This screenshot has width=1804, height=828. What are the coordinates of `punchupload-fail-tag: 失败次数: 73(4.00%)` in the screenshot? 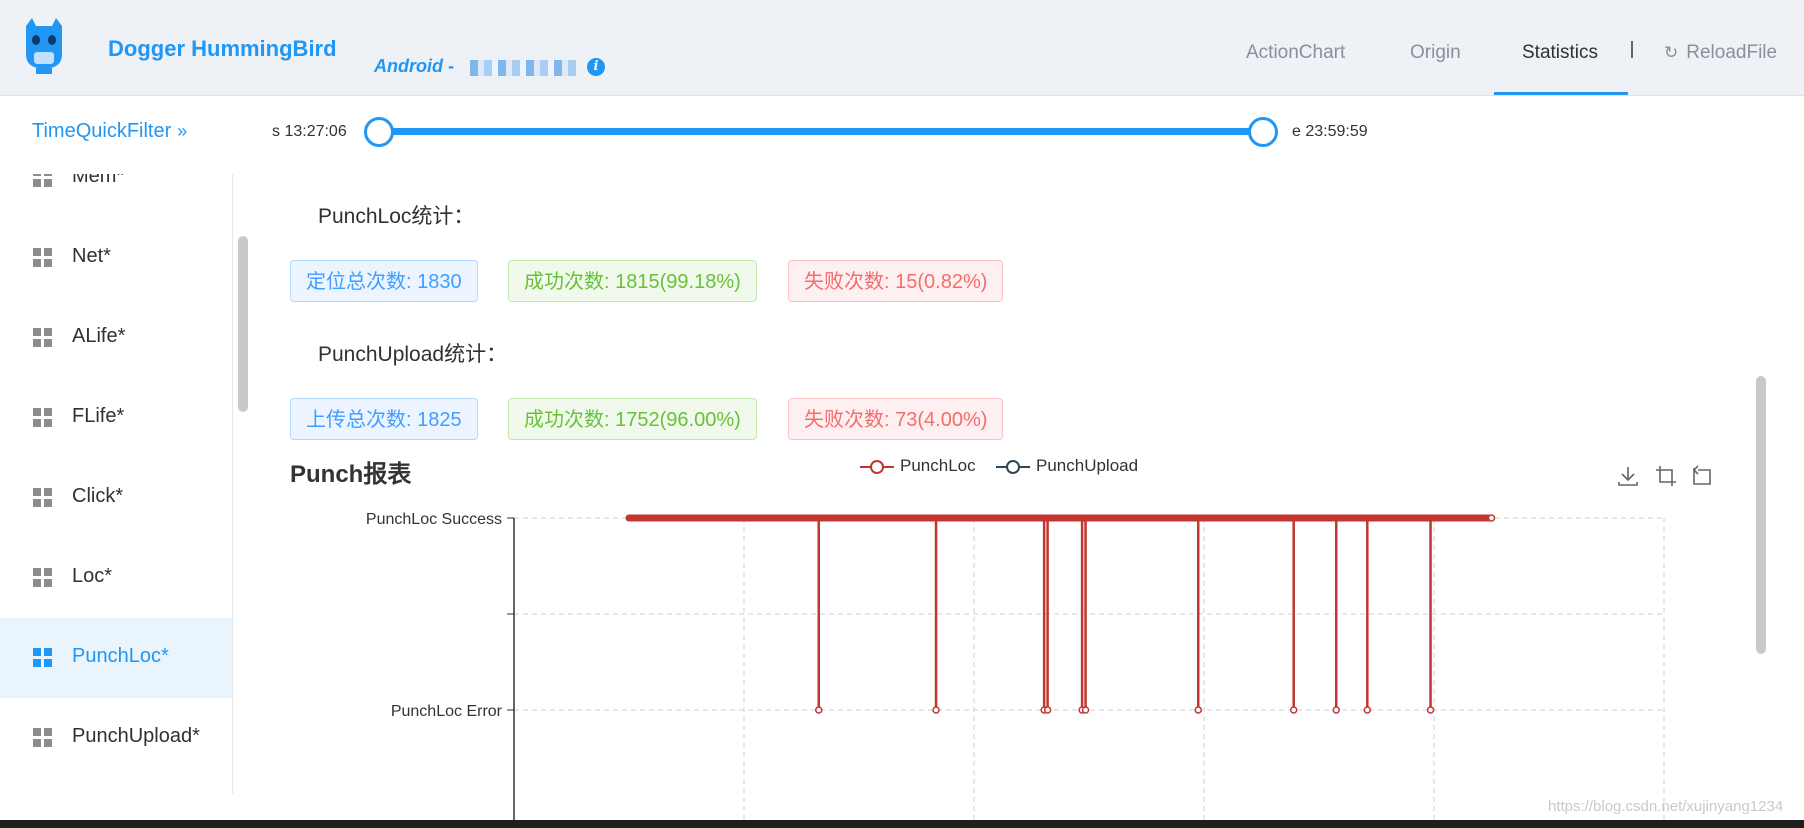 It's located at (896, 419).